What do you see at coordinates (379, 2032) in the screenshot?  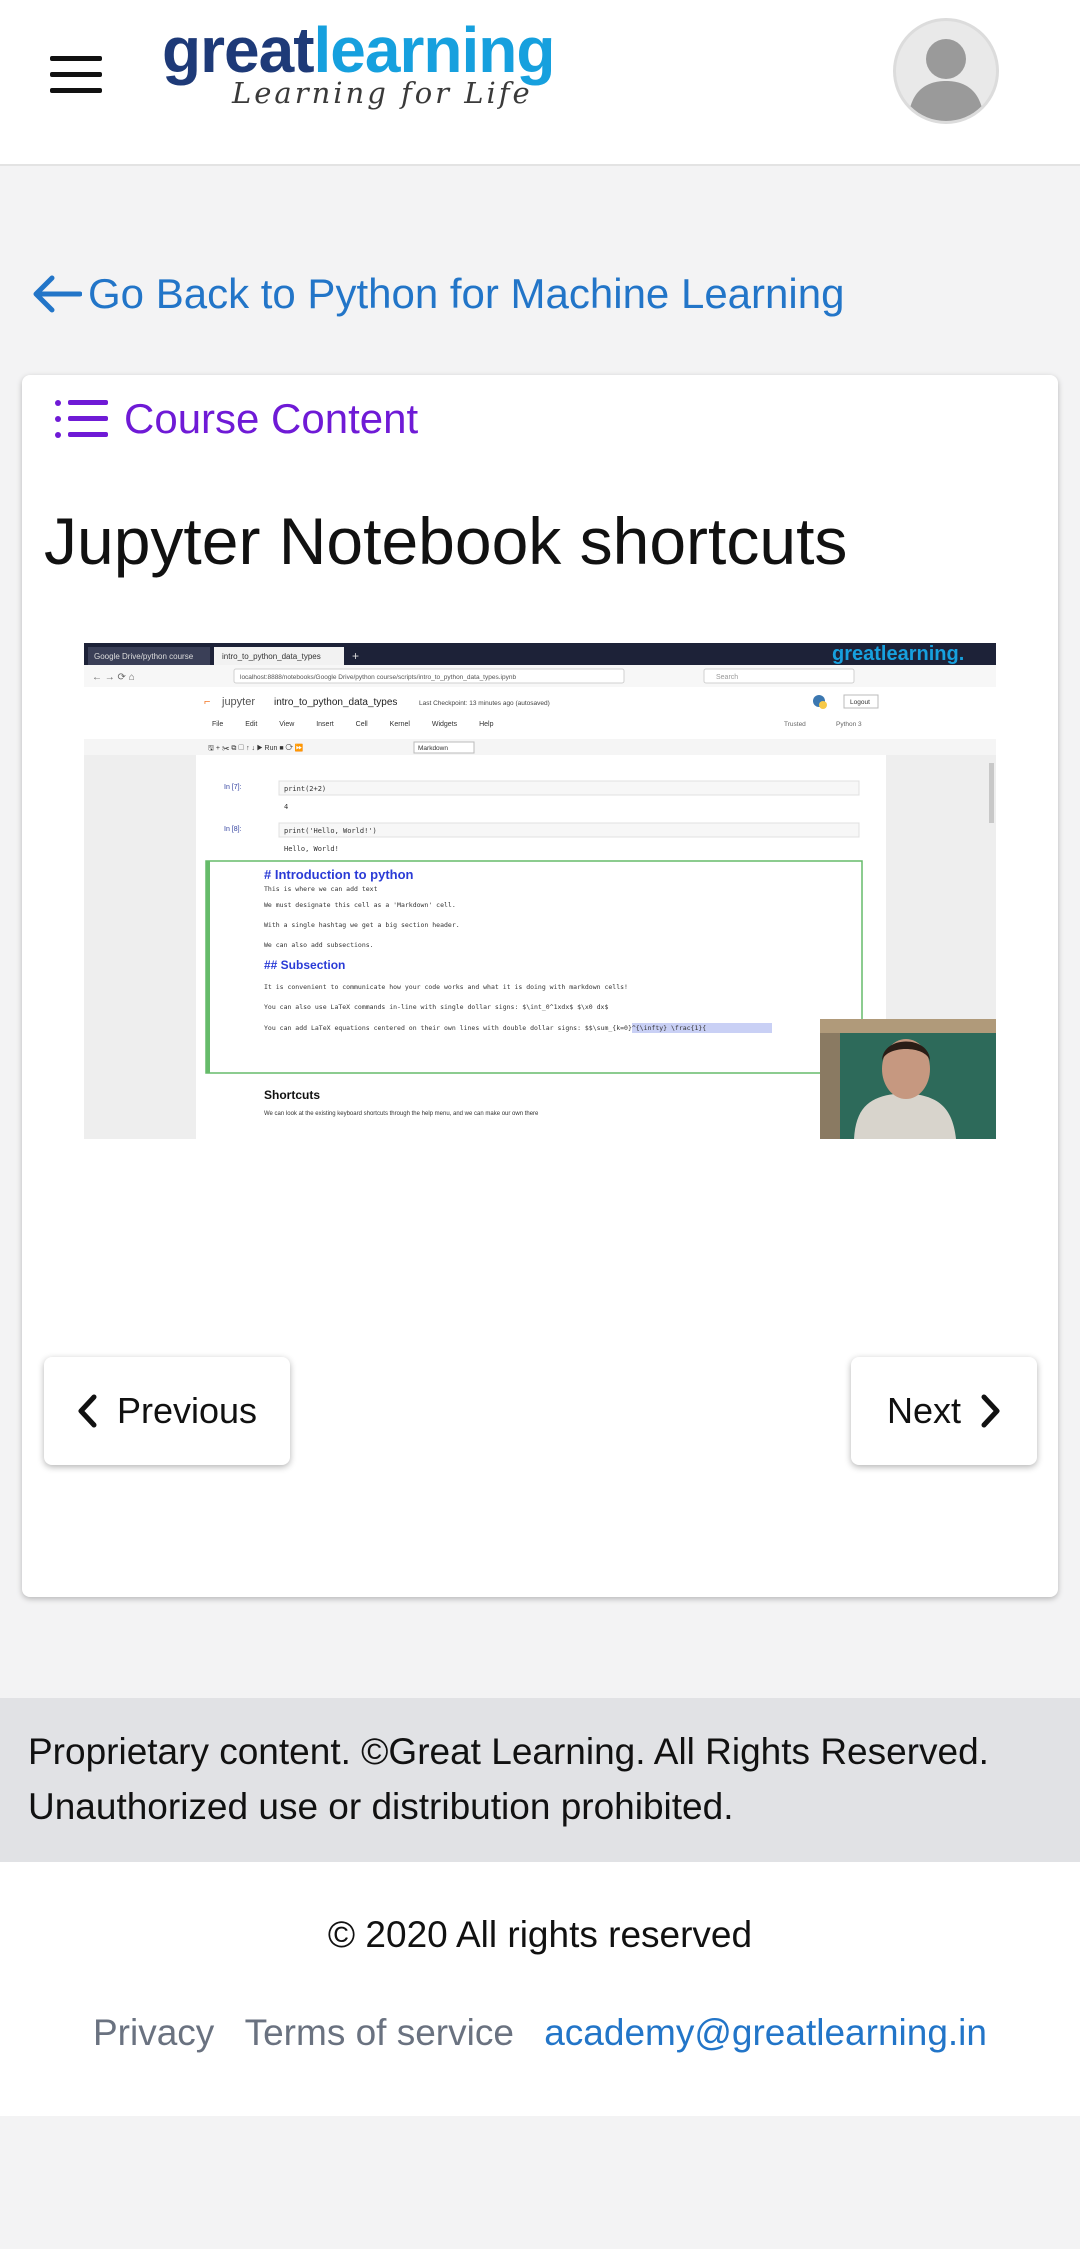 I see `terms-link: Terms of service` at bounding box center [379, 2032].